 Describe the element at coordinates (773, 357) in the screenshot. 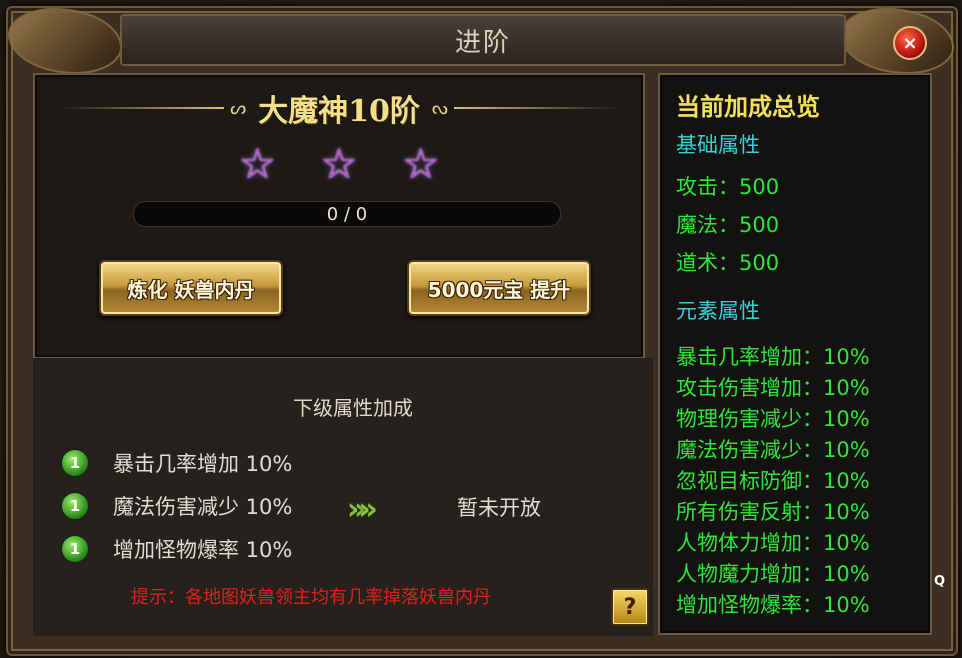

I see `element-stat: 暴击几率增加：10%` at that location.